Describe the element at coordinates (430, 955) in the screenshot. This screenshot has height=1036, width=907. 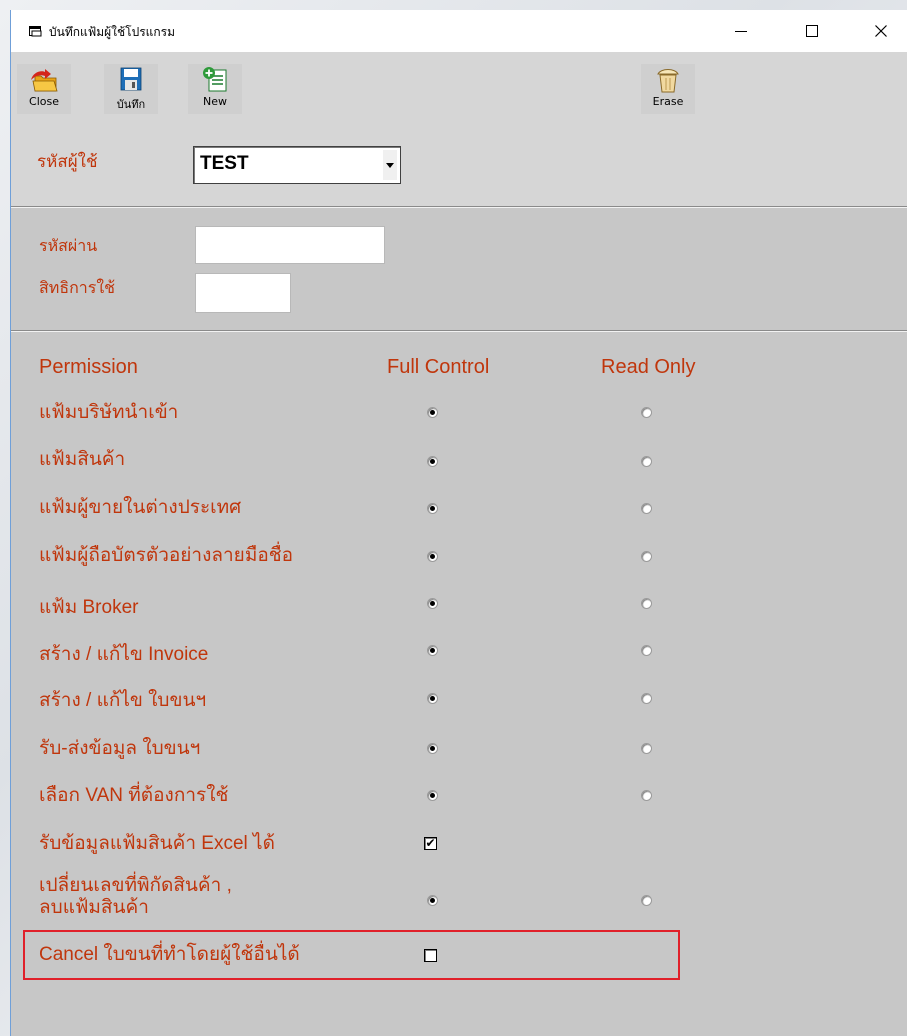
I see `cancel-others-checkbox` at that location.